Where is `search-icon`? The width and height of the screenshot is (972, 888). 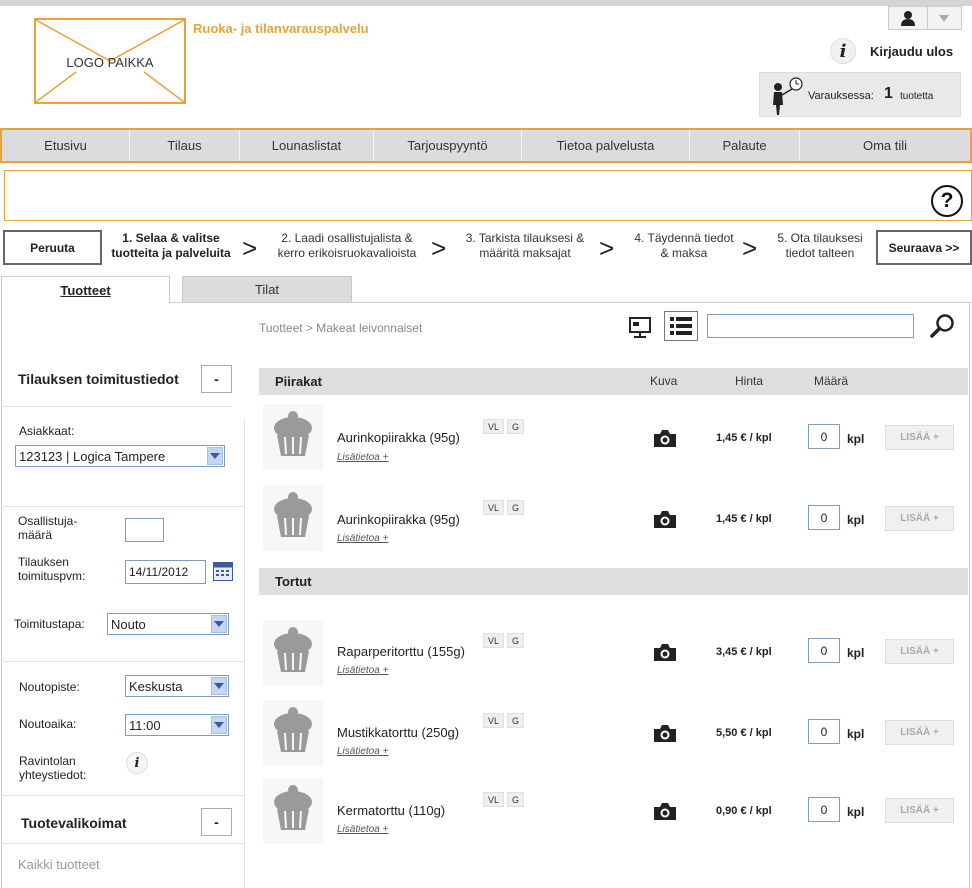
search-icon is located at coordinates (943, 326).